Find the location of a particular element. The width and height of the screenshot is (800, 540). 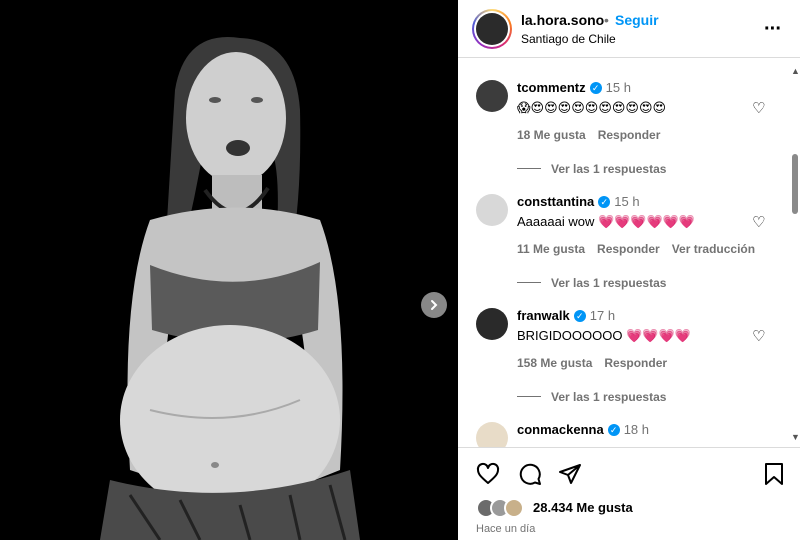

comment-time: 18 h is located at coordinates (636, 429).